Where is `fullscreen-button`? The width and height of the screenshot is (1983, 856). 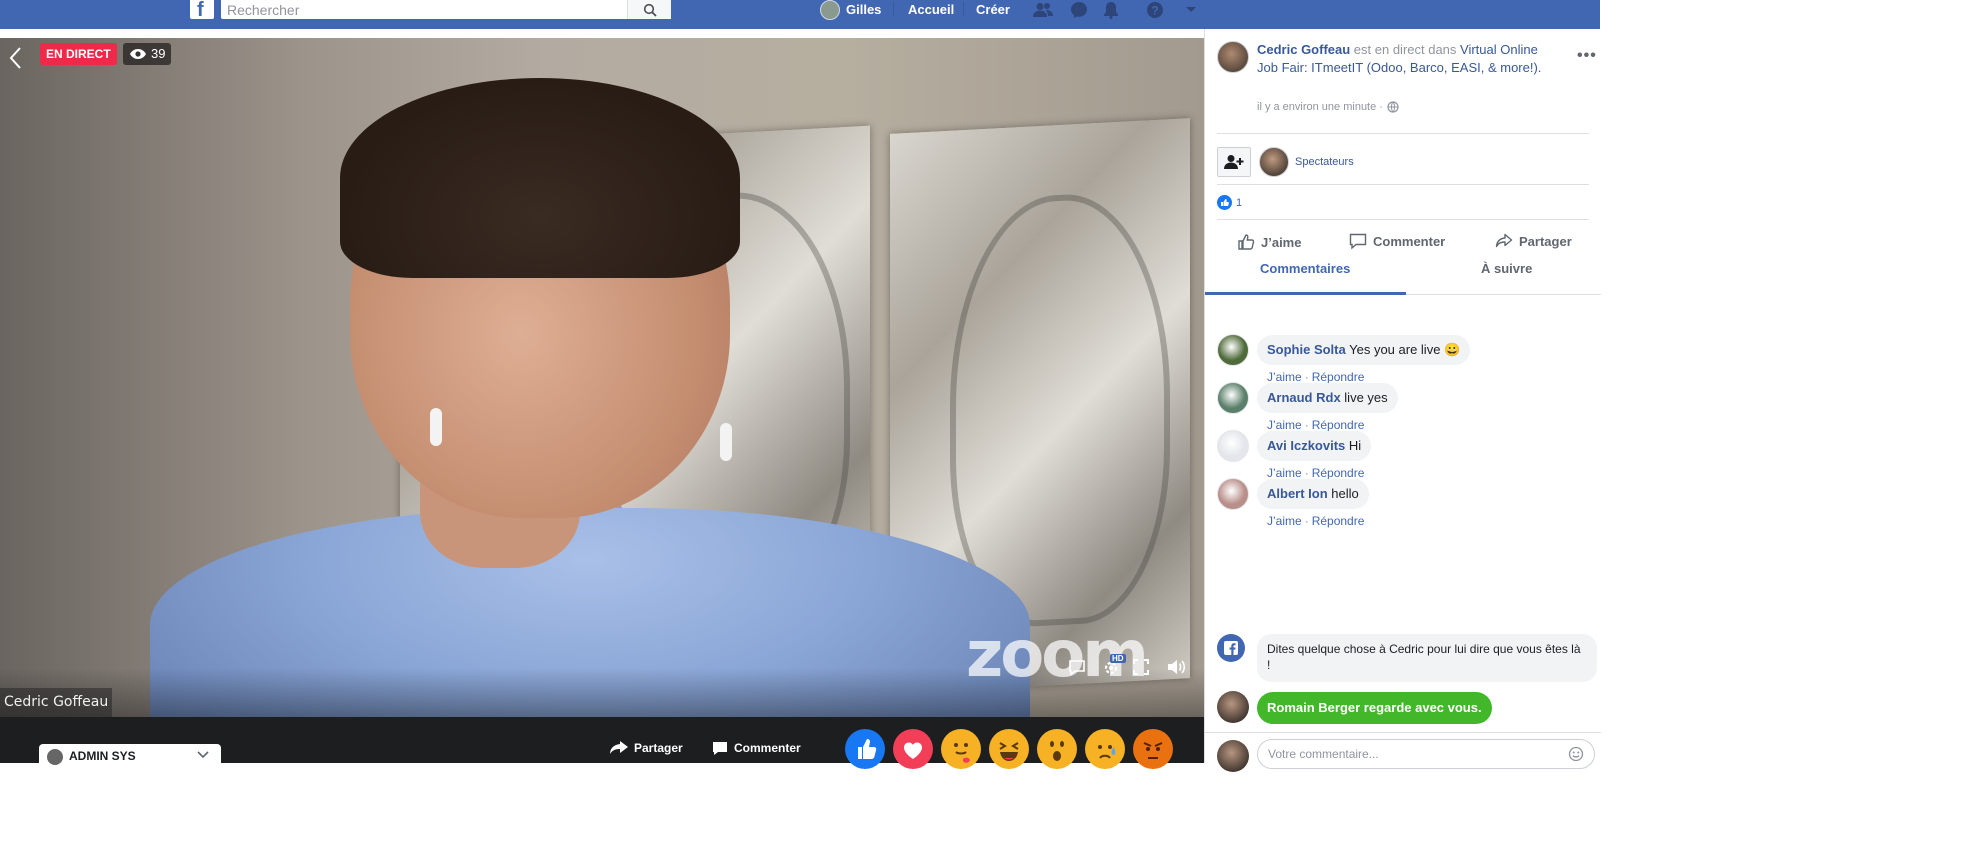 fullscreen-button is located at coordinates (1141, 667).